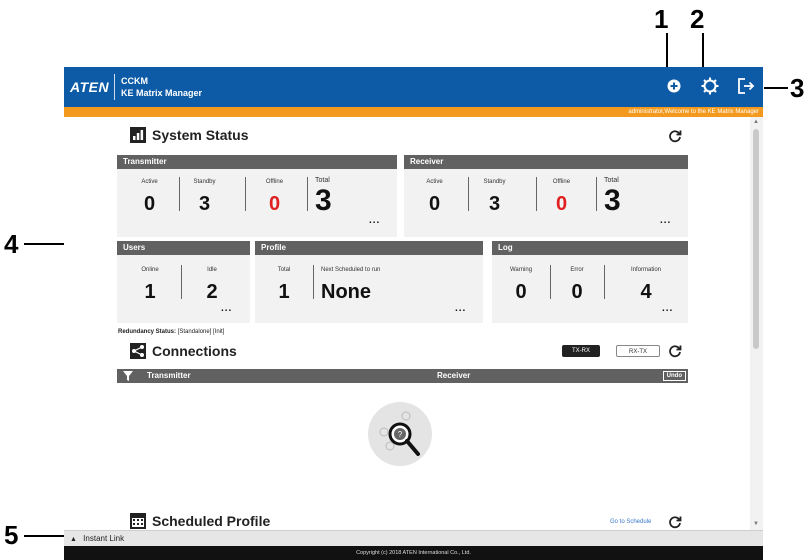 The width and height of the screenshot is (809, 560). I want to click on undo-button: Undo, so click(674, 376).